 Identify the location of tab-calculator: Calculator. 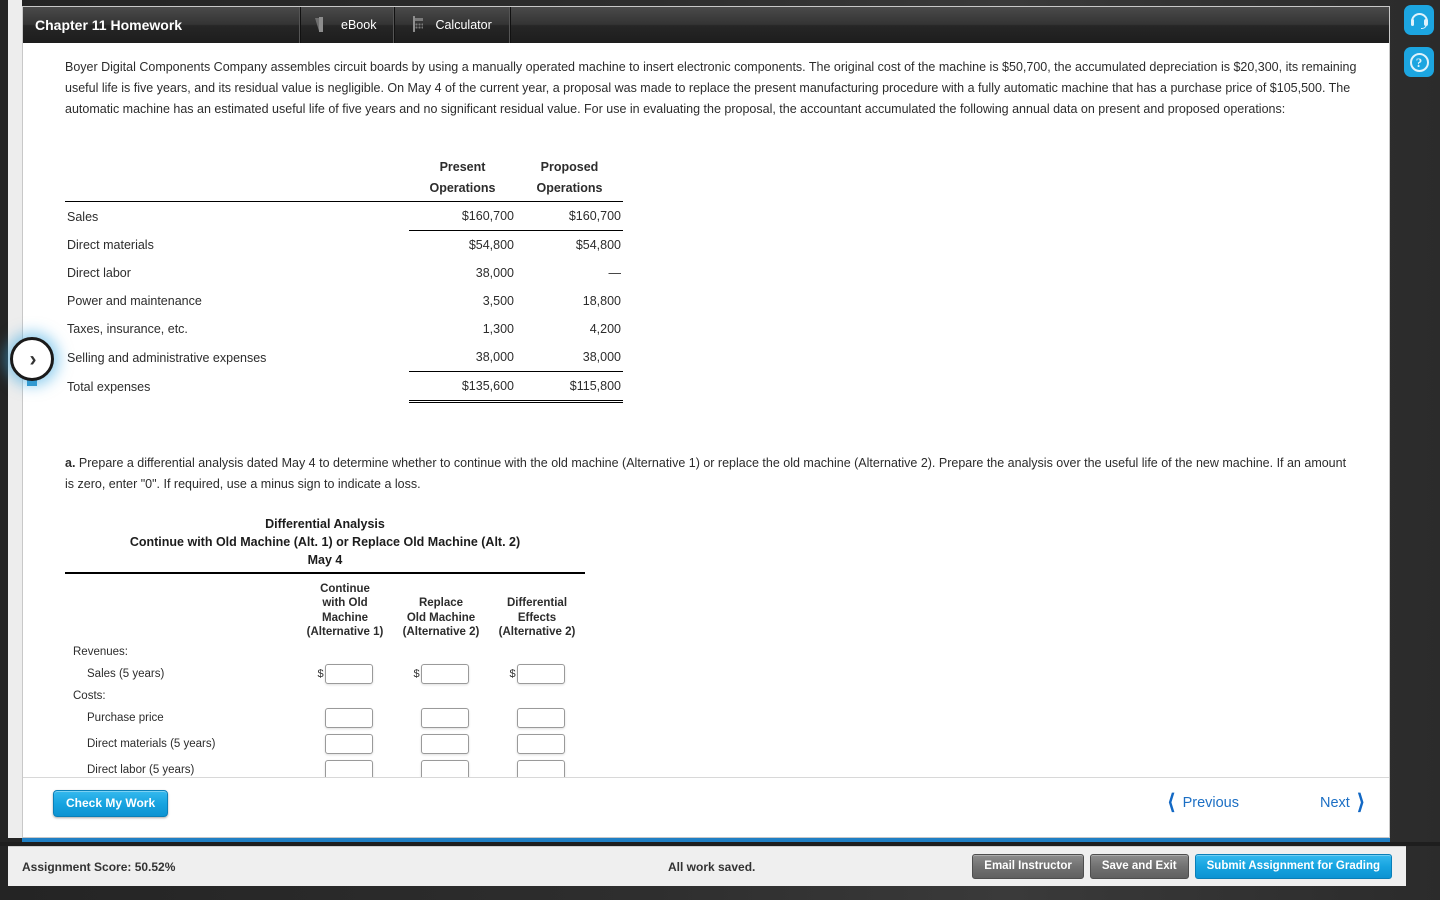
(453, 25).